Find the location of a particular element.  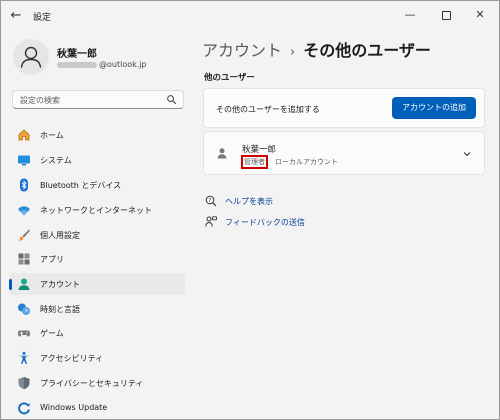

person-icon is located at coordinates (31, 57).